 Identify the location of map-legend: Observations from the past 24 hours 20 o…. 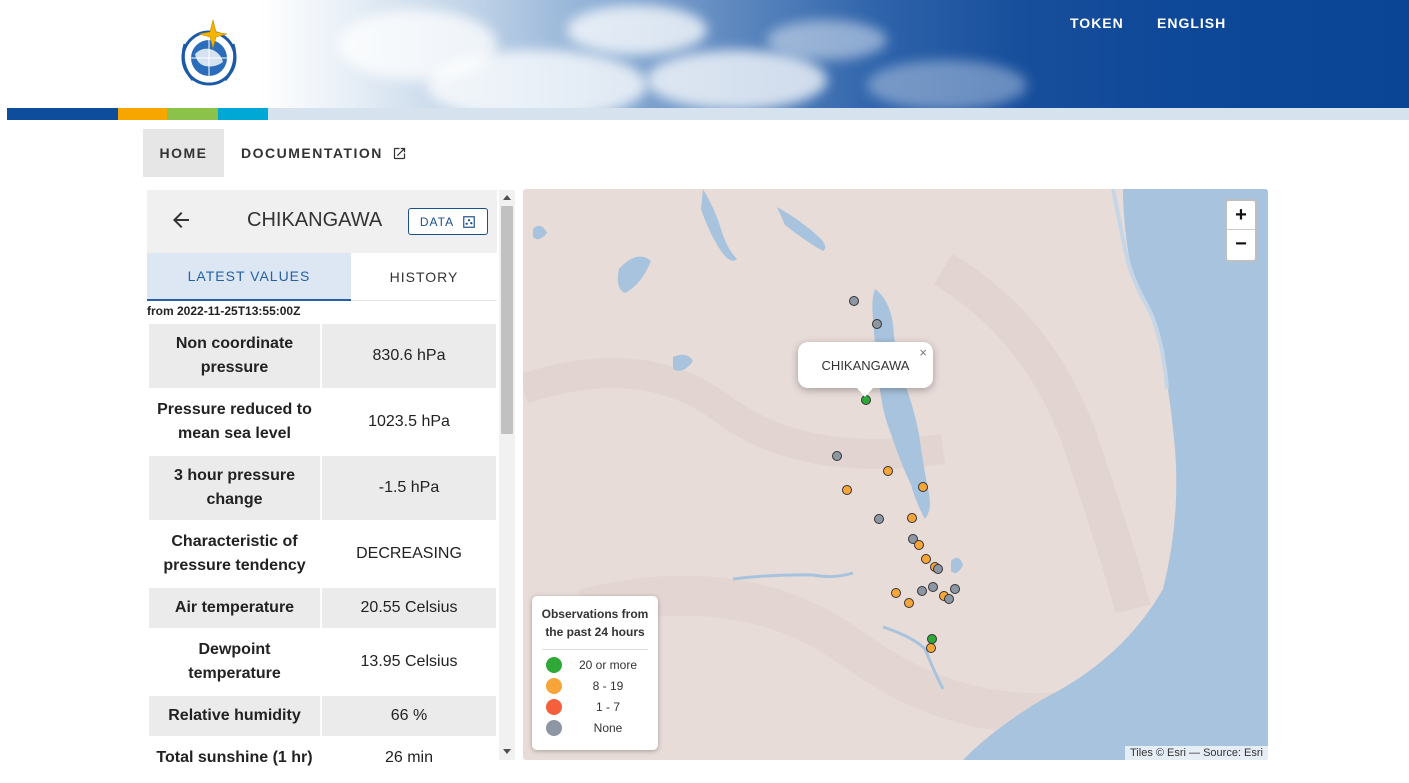
(595, 673).